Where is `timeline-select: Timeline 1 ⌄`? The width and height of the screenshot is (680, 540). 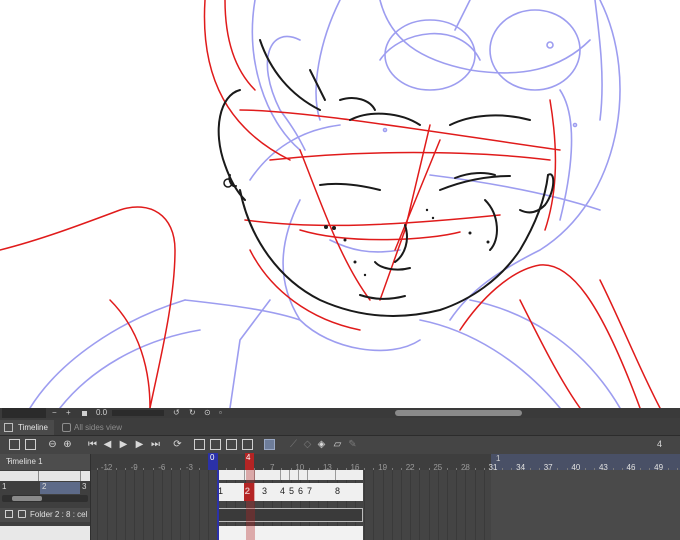
timeline-select: Timeline 1 ⌄ is located at coordinates (45, 462).